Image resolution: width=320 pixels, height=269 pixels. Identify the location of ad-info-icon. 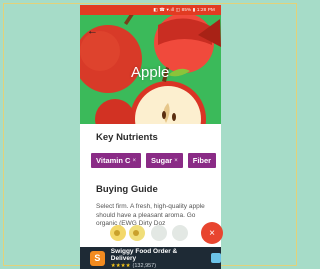
(216, 258).